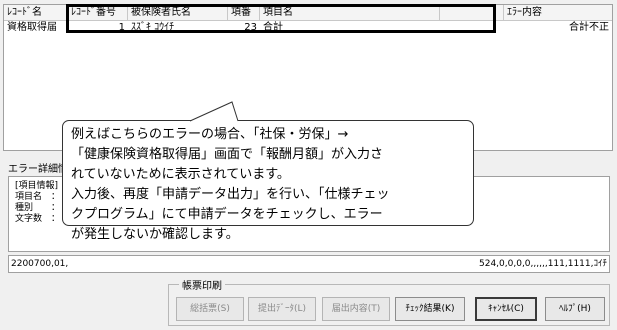 The height and width of the screenshot is (330, 617). What do you see at coordinates (214, 111) in the screenshot?
I see `callout-tail` at bounding box center [214, 111].